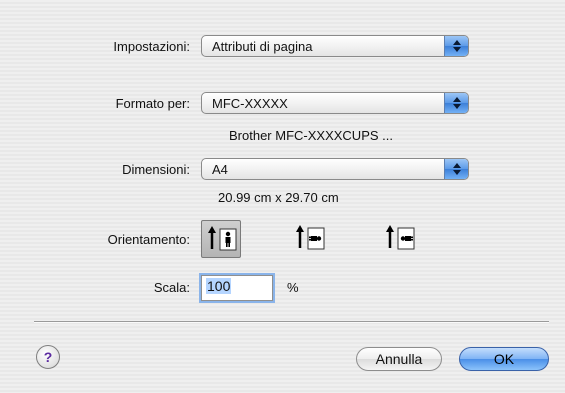 The image size is (565, 393). What do you see at coordinates (504, 359) in the screenshot?
I see `ok-button: OK` at bounding box center [504, 359].